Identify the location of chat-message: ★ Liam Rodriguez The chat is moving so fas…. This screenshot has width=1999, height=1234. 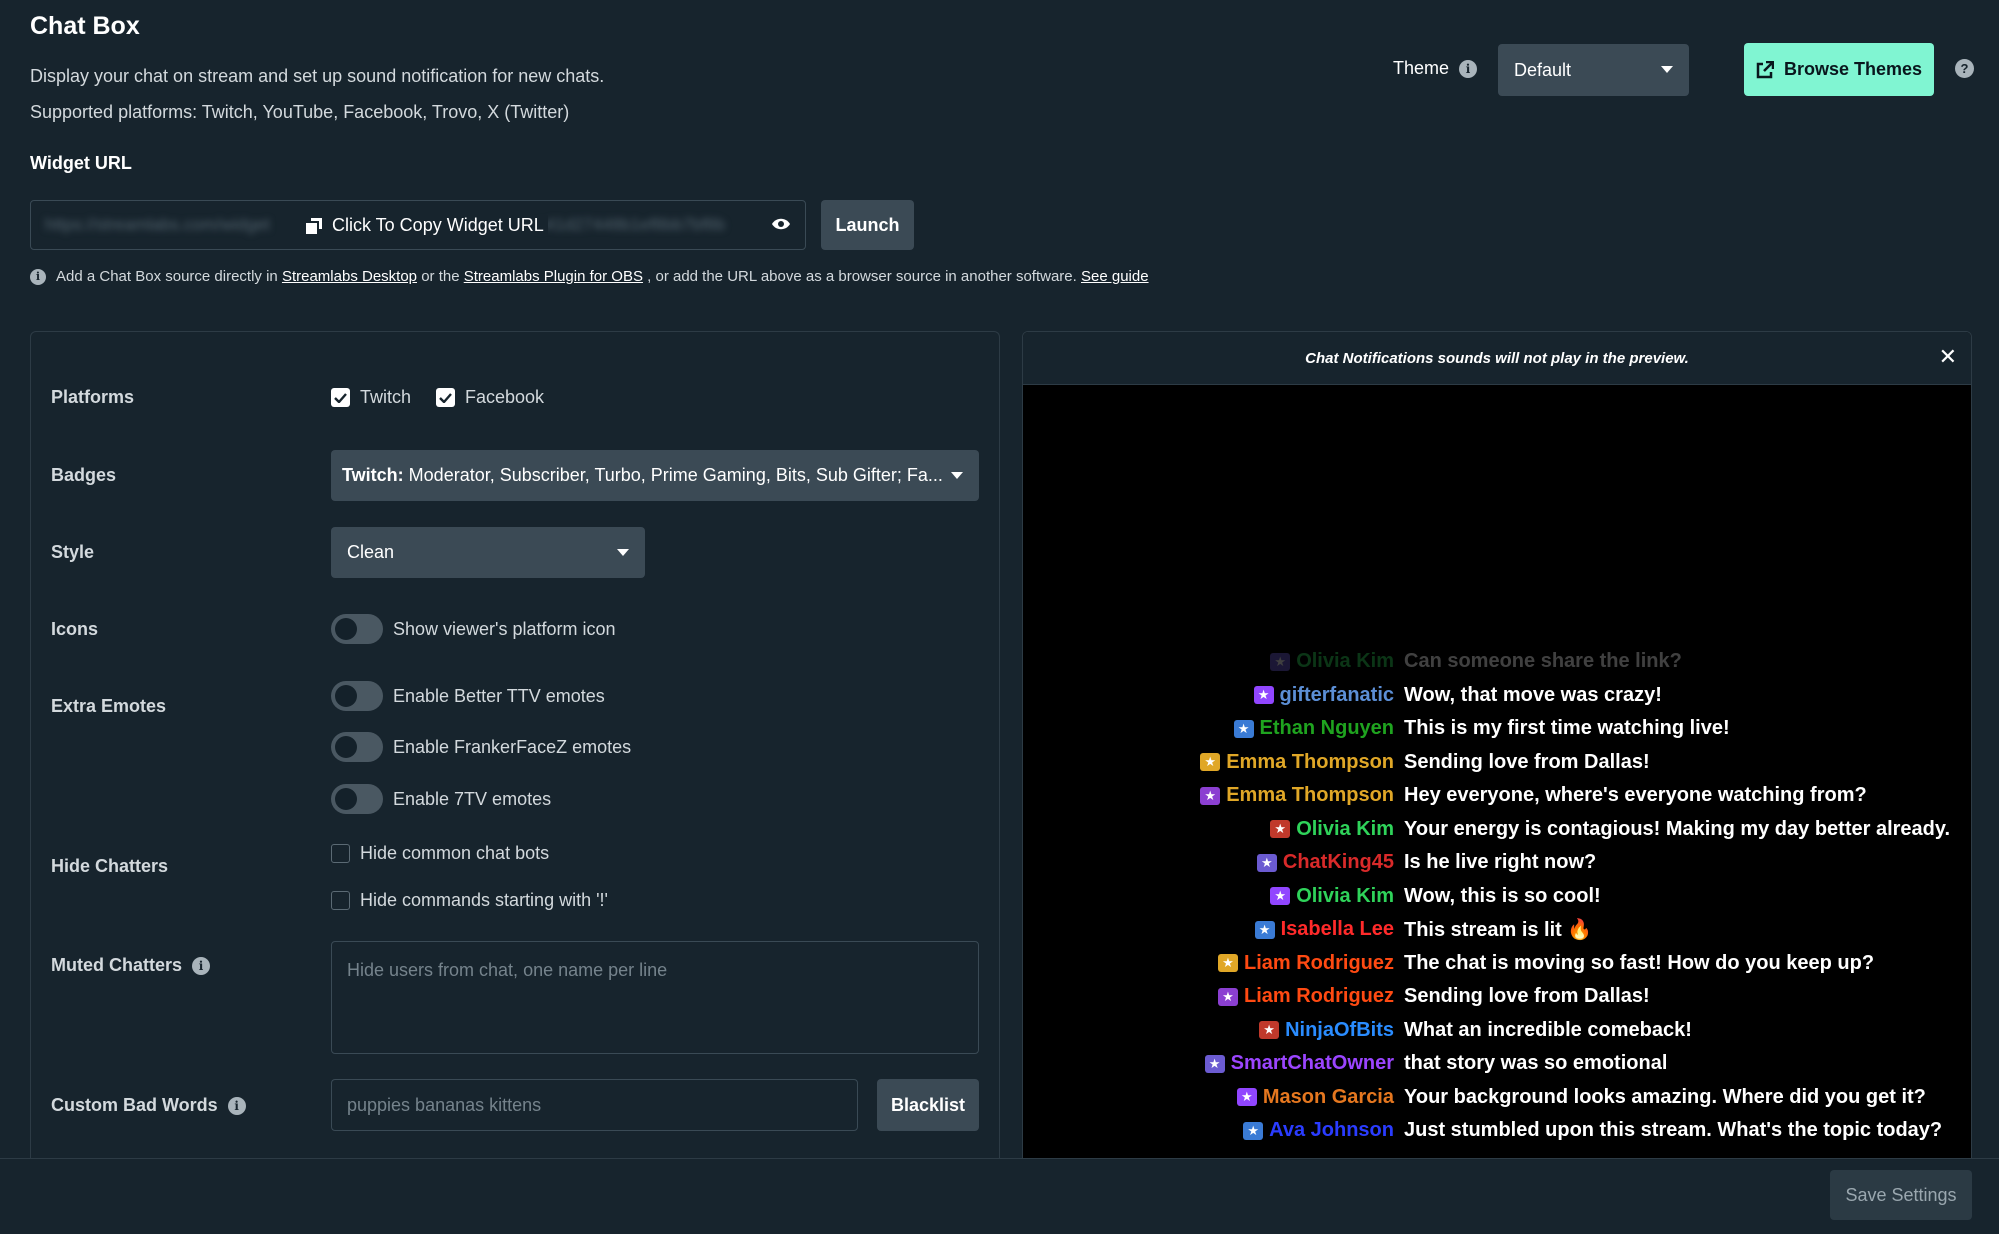
(1497, 963).